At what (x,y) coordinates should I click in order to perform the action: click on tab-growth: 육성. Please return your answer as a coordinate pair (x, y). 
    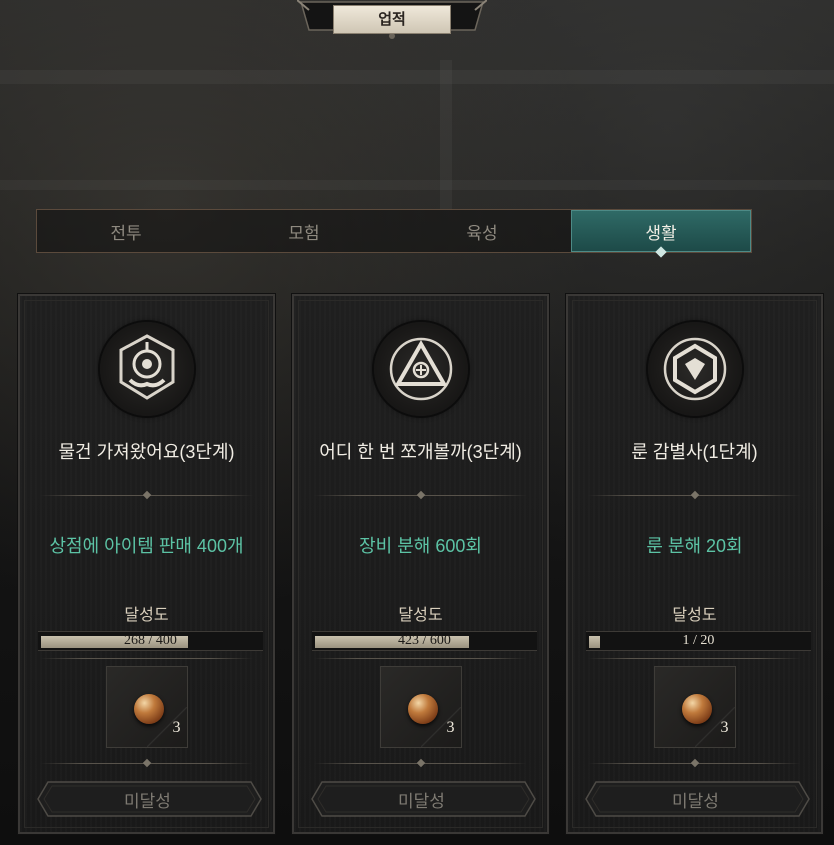
    Looking at the image, I should click on (482, 231).